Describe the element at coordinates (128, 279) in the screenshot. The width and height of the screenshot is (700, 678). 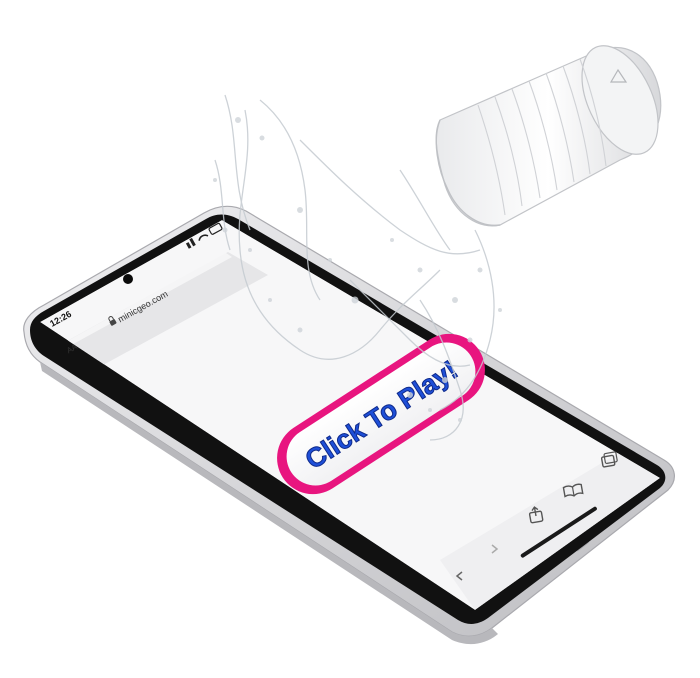
I see `front-camera` at that location.